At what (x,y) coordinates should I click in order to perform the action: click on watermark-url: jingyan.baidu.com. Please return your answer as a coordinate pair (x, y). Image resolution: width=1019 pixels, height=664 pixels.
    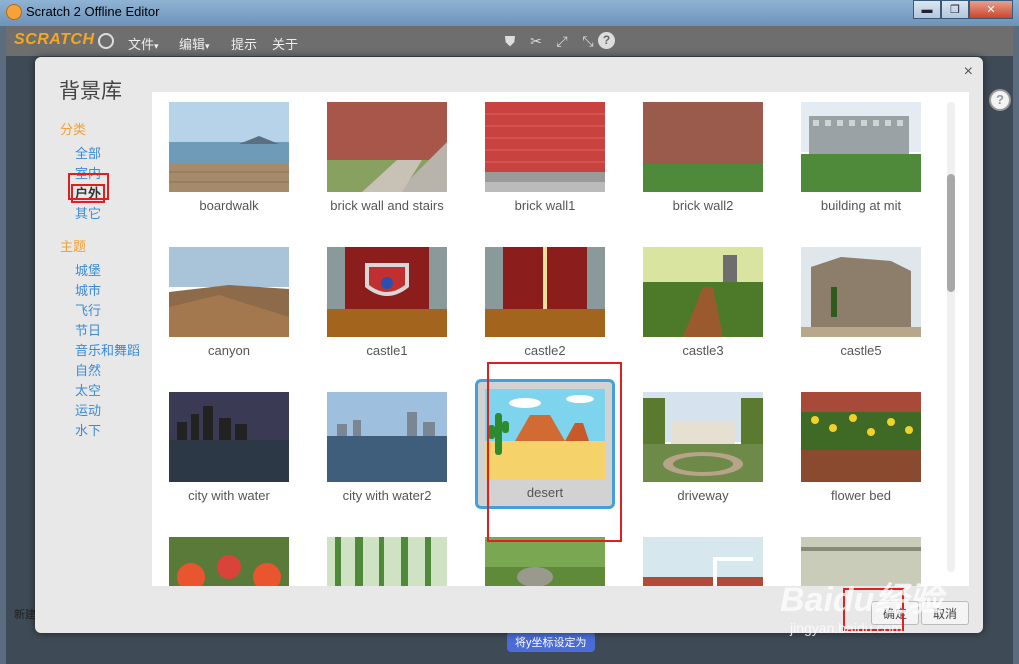
    Looking at the image, I should click on (846, 628).